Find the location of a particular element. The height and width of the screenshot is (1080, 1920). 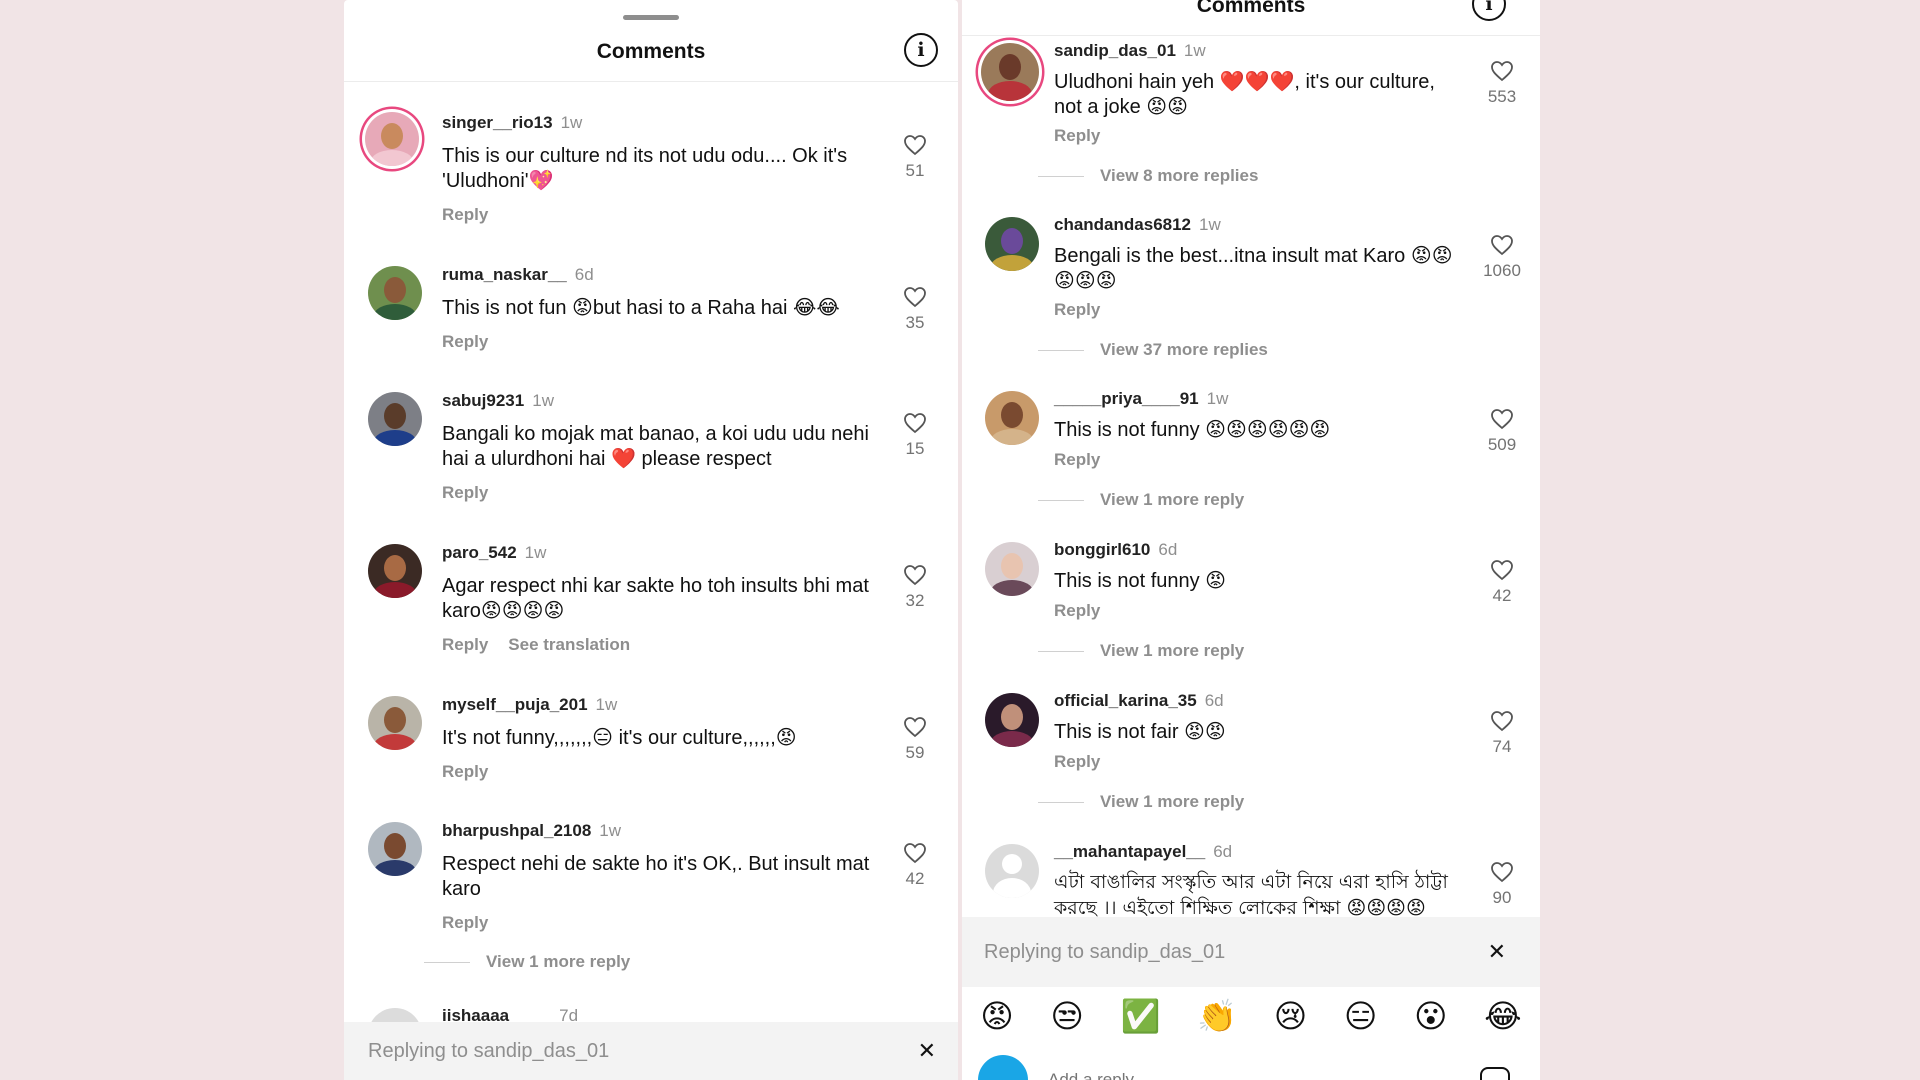

like-control: 15 is located at coordinates (915, 435).